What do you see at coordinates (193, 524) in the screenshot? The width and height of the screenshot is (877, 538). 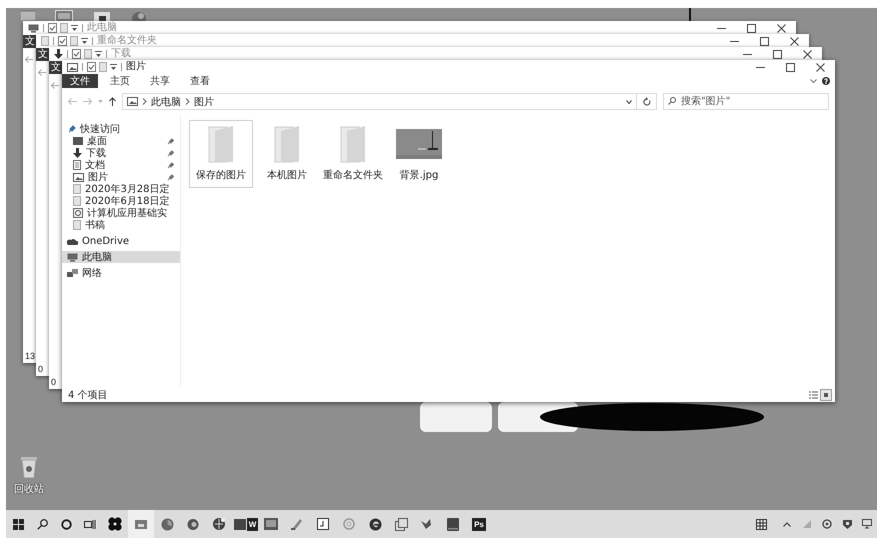 I see `spiral-icon` at bounding box center [193, 524].